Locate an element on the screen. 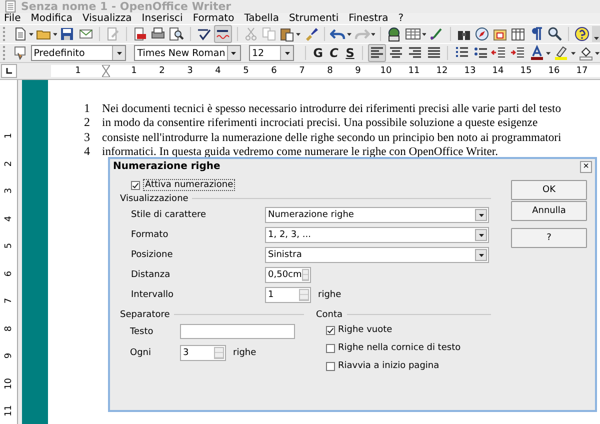  section-title: Visualizzazione is located at coordinates (154, 199).